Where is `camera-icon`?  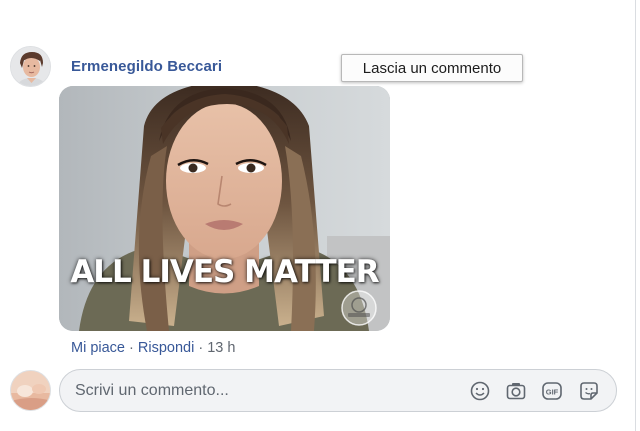
camera-icon is located at coordinates (516, 391).